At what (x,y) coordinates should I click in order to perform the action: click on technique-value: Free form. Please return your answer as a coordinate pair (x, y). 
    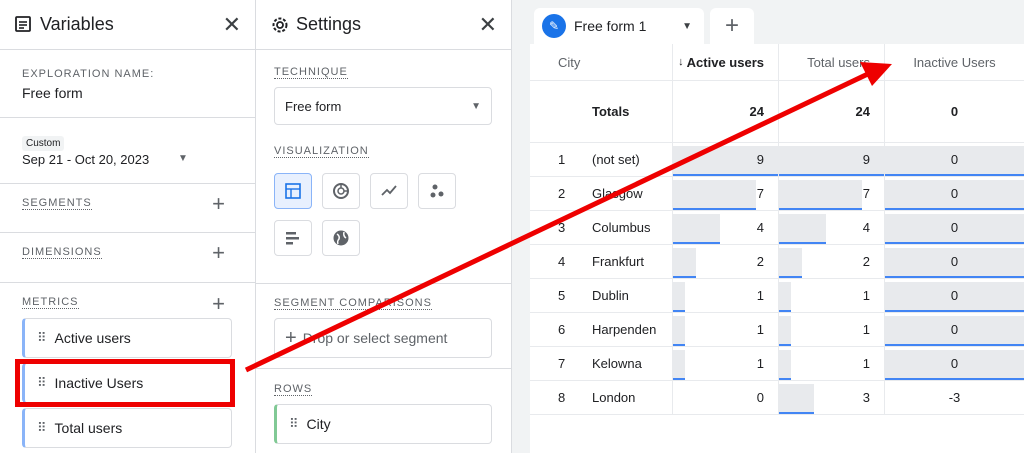
    Looking at the image, I should click on (313, 106).